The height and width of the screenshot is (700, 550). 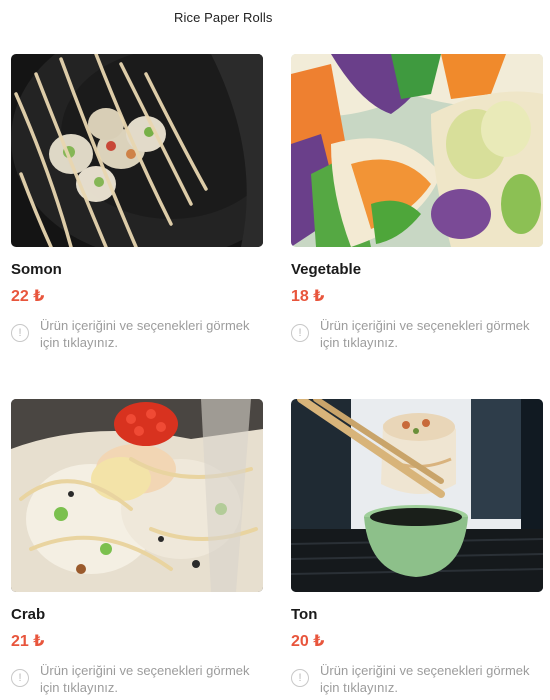 What do you see at coordinates (223, 17) in the screenshot?
I see `section-title: Rice Paper Rolls` at bounding box center [223, 17].